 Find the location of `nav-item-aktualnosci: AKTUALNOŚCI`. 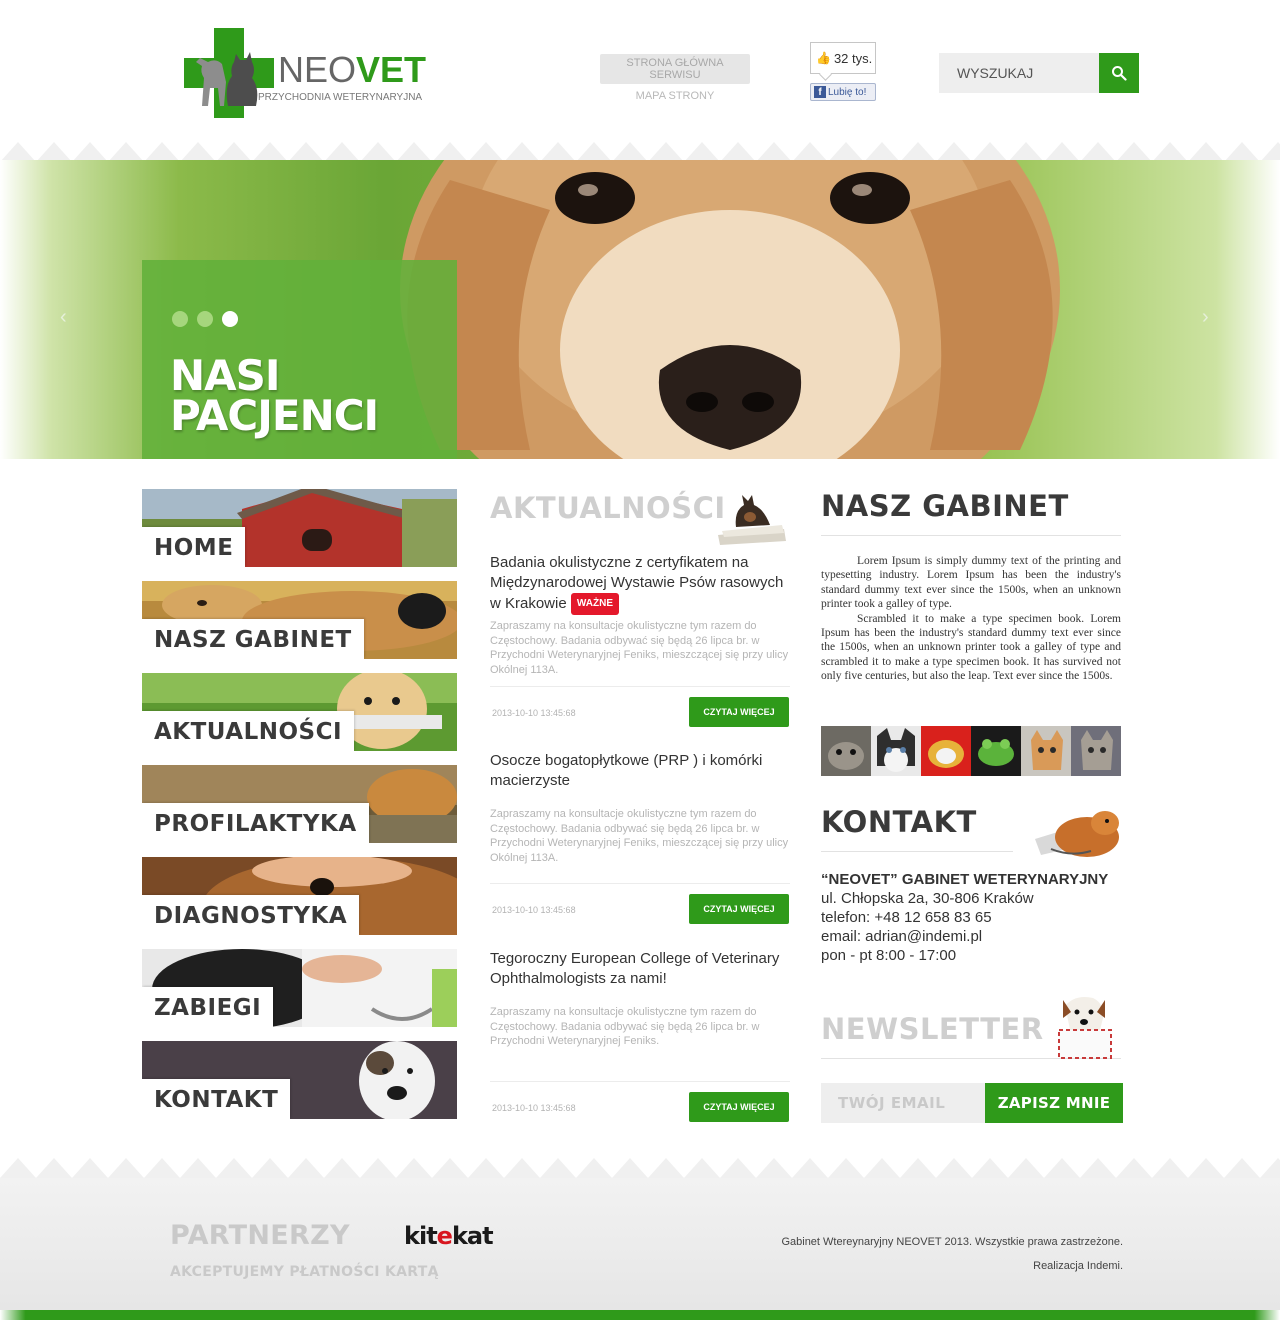

nav-item-aktualnosci: AKTUALNOŚCI is located at coordinates (299, 712).